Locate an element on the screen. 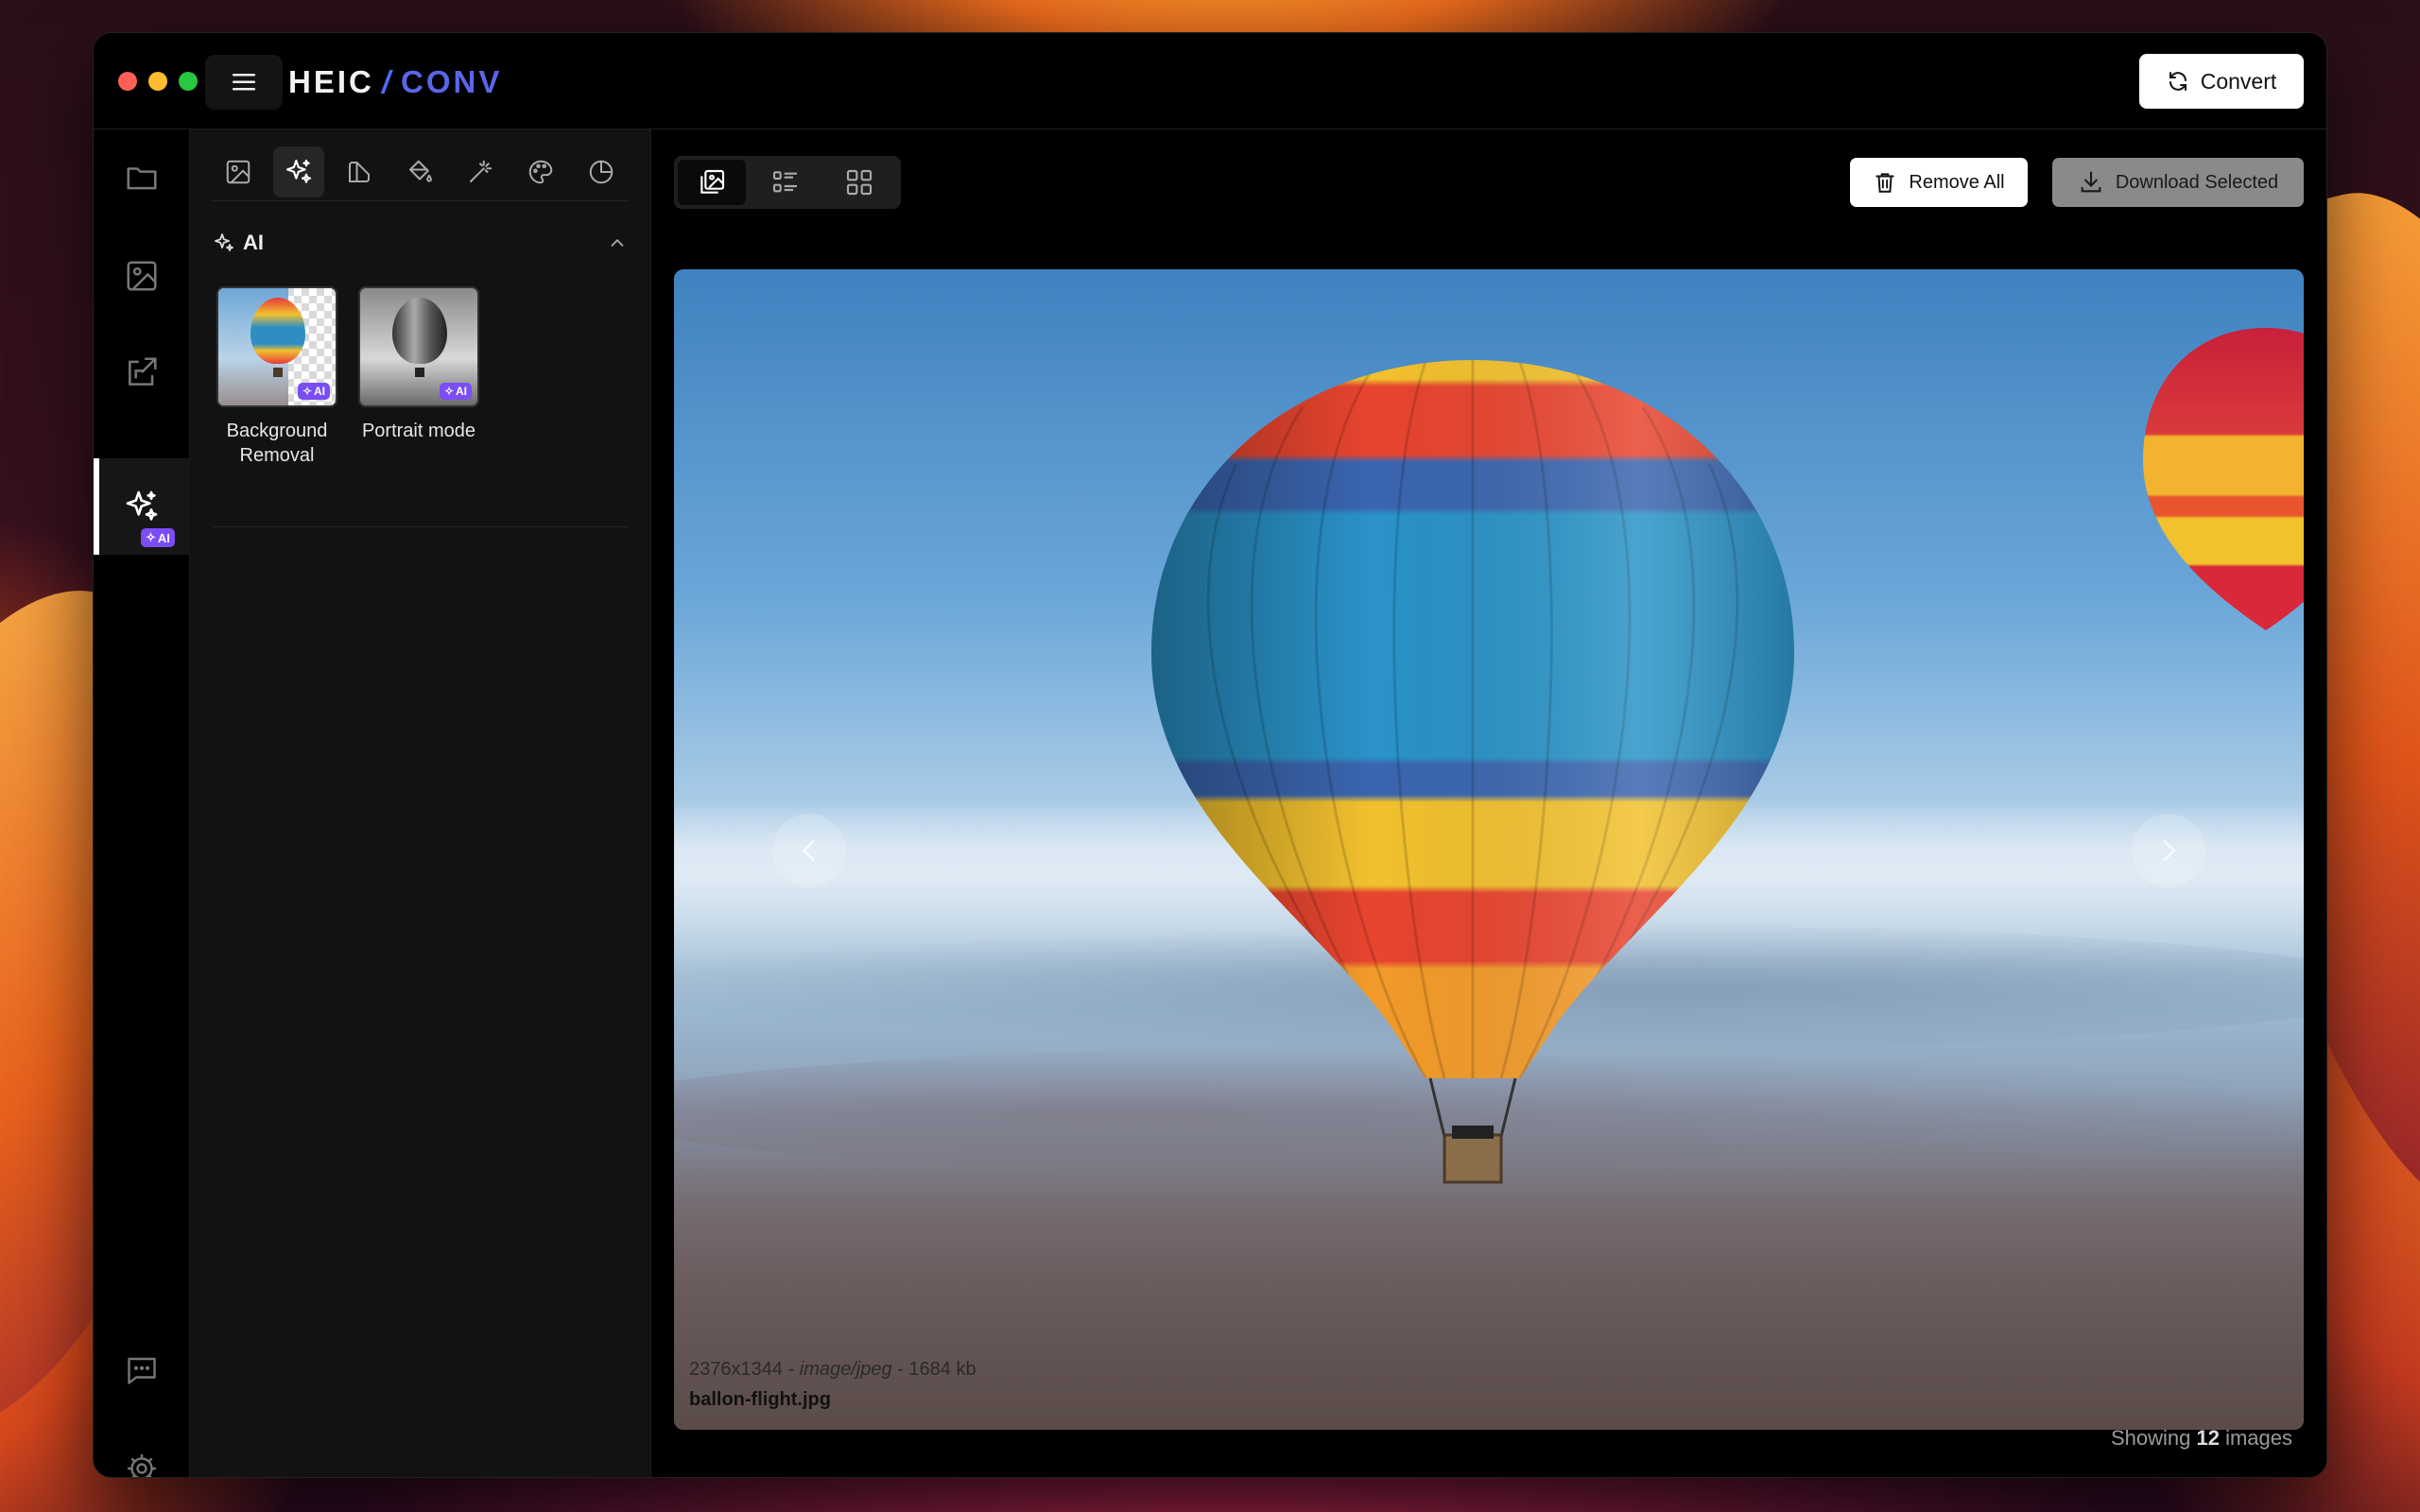  rail-item-resize is located at coordinates (142, 372).